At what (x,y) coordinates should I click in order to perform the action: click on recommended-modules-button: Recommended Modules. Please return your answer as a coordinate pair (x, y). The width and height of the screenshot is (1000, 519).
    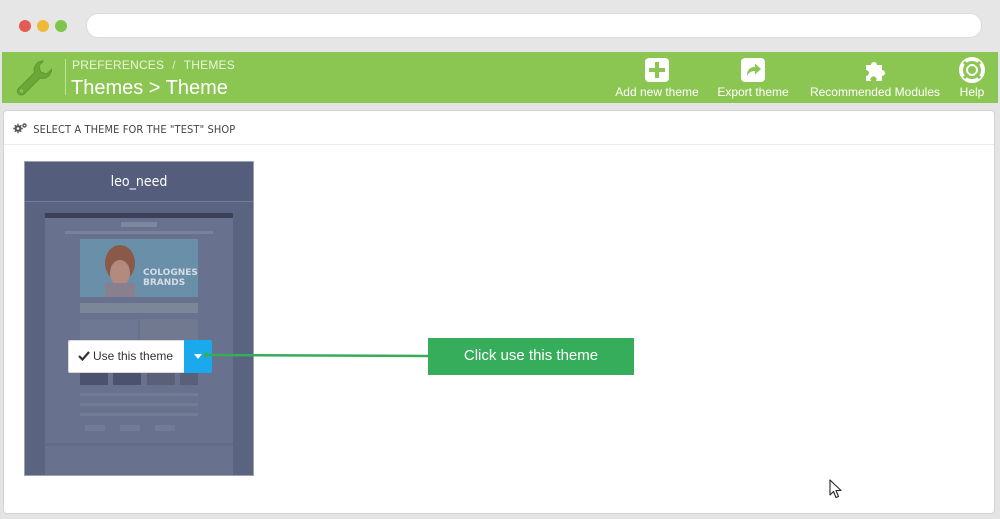
    Looking at the image, I should click on (875, 79).